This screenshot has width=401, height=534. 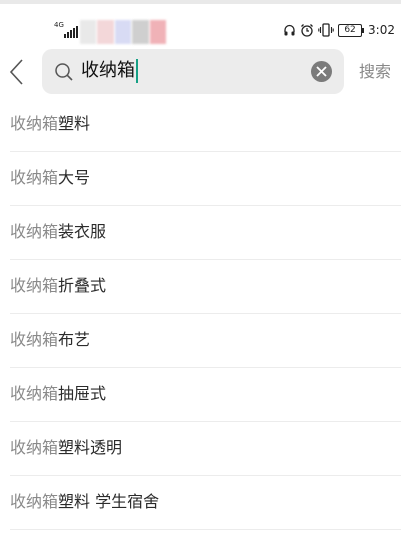 I want to click on suggestion-item: 收纳箱塑料透明, so click(x=205, y=449).